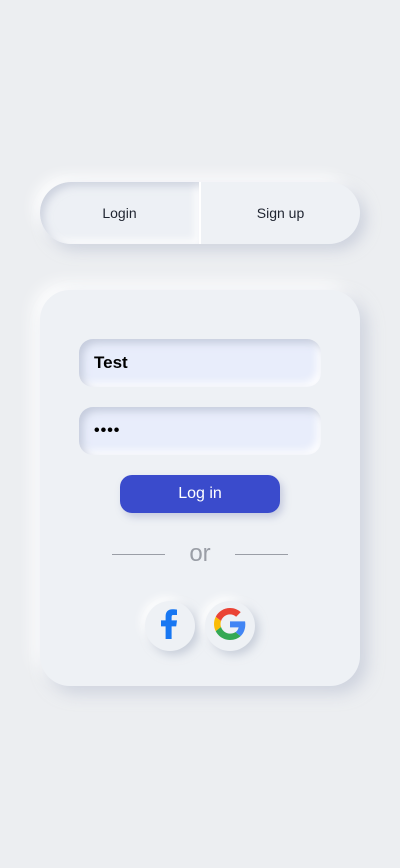 The width and height of the screenshot is (400, 868). I want to click on login-button: Log in, so click(200, 494).